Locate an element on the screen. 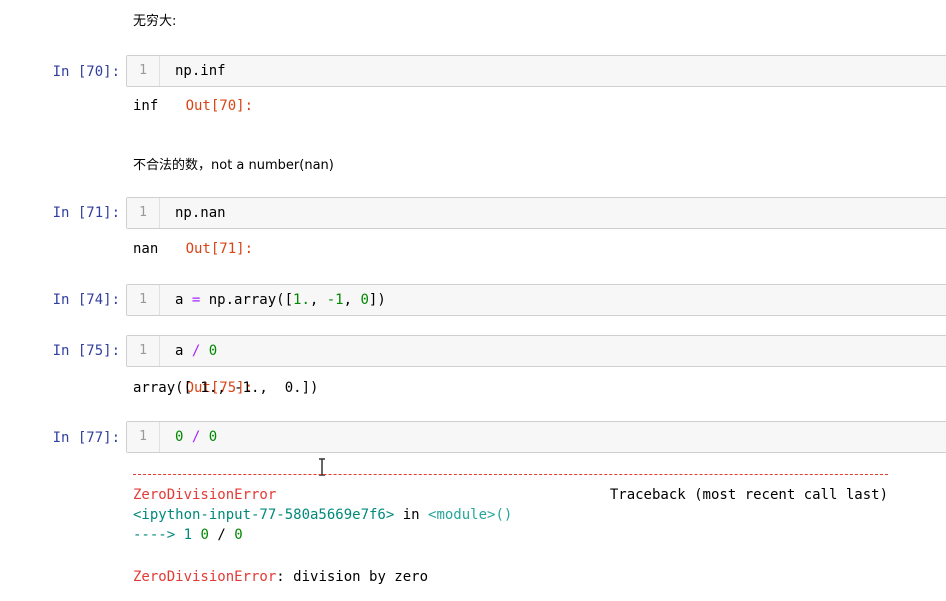 The image size is (946, 601). code-line: a / 0 is located at coordinates (196, 351).